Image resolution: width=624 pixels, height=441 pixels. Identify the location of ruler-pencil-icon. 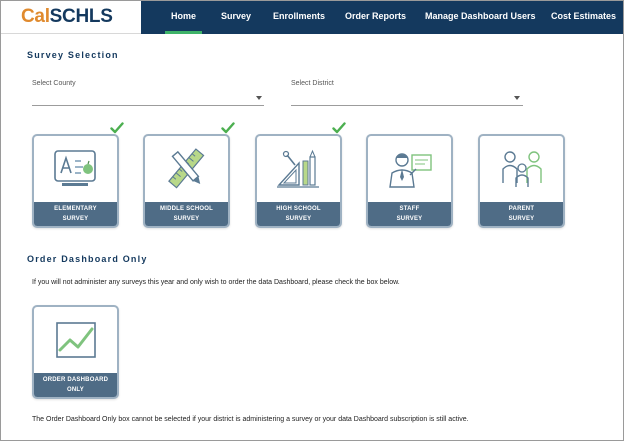
(185, 168).